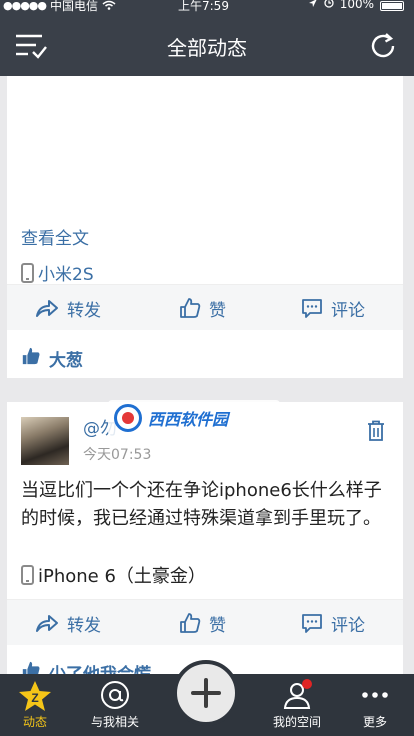  Describe the element at coordinates (55, 236) in the screenshot. I see `read-more-link: 查看全文` at that location.